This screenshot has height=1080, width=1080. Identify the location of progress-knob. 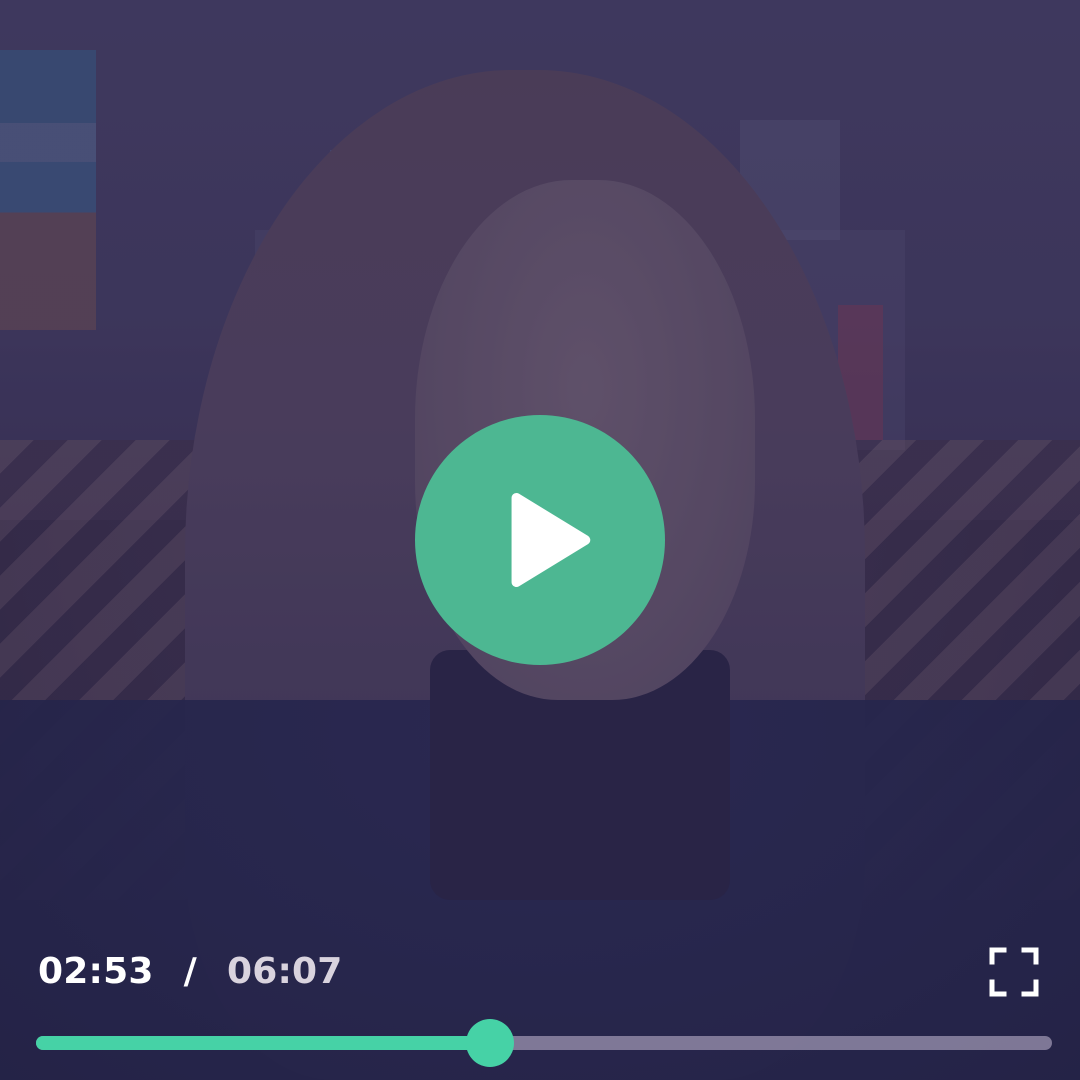
(490, 1043).